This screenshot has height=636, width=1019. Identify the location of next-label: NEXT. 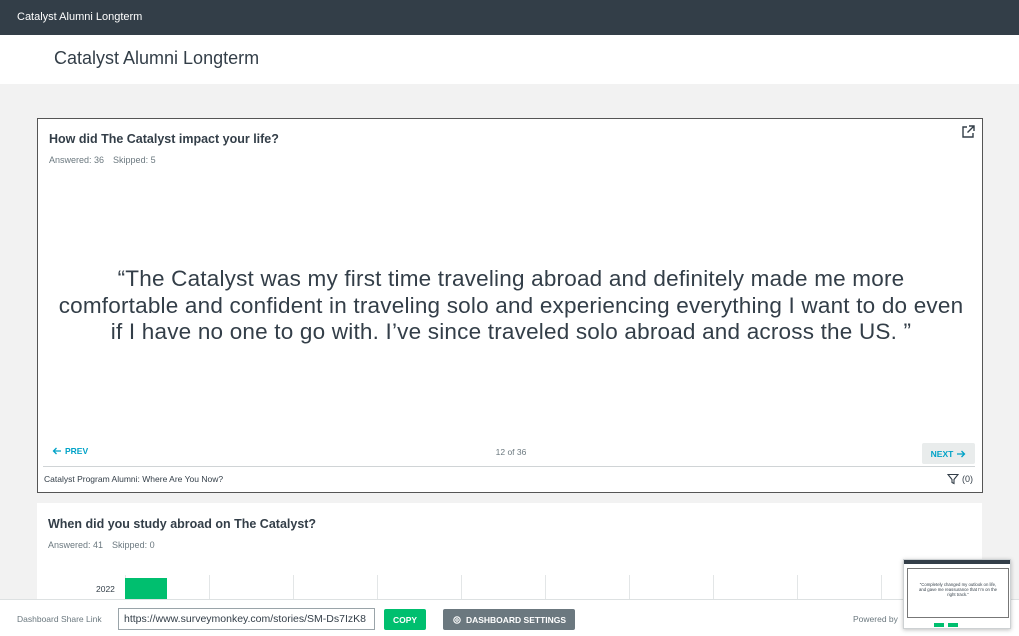
(942, 453).